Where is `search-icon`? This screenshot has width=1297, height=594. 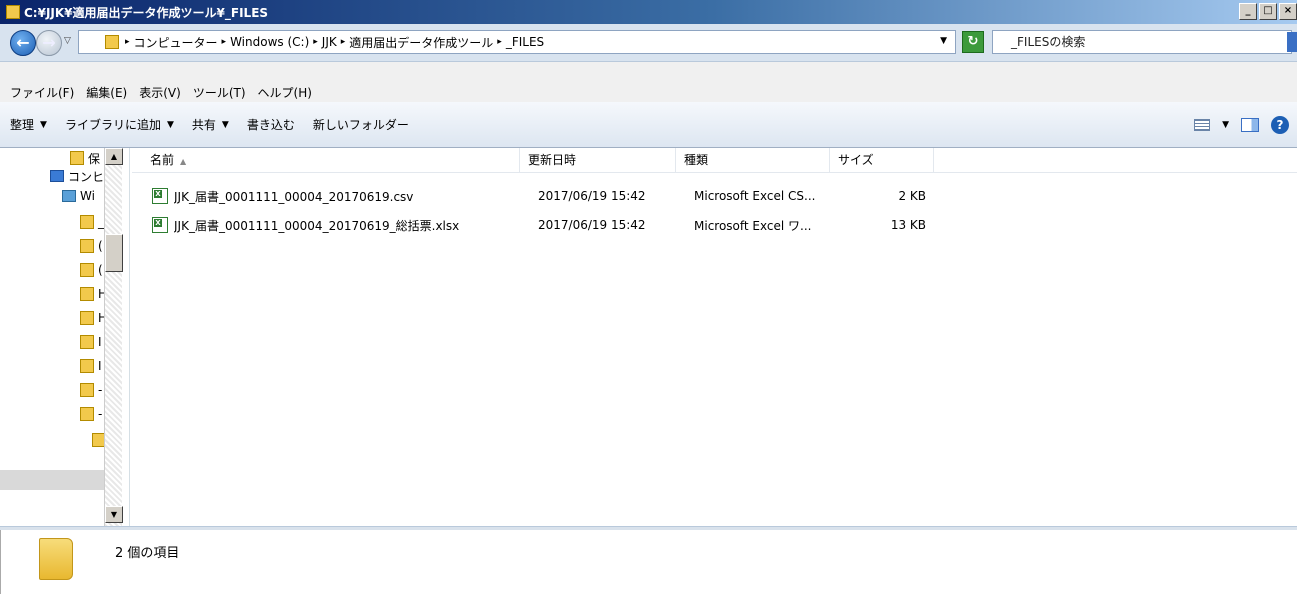 search-icon is located at coordinates (1292, 42).